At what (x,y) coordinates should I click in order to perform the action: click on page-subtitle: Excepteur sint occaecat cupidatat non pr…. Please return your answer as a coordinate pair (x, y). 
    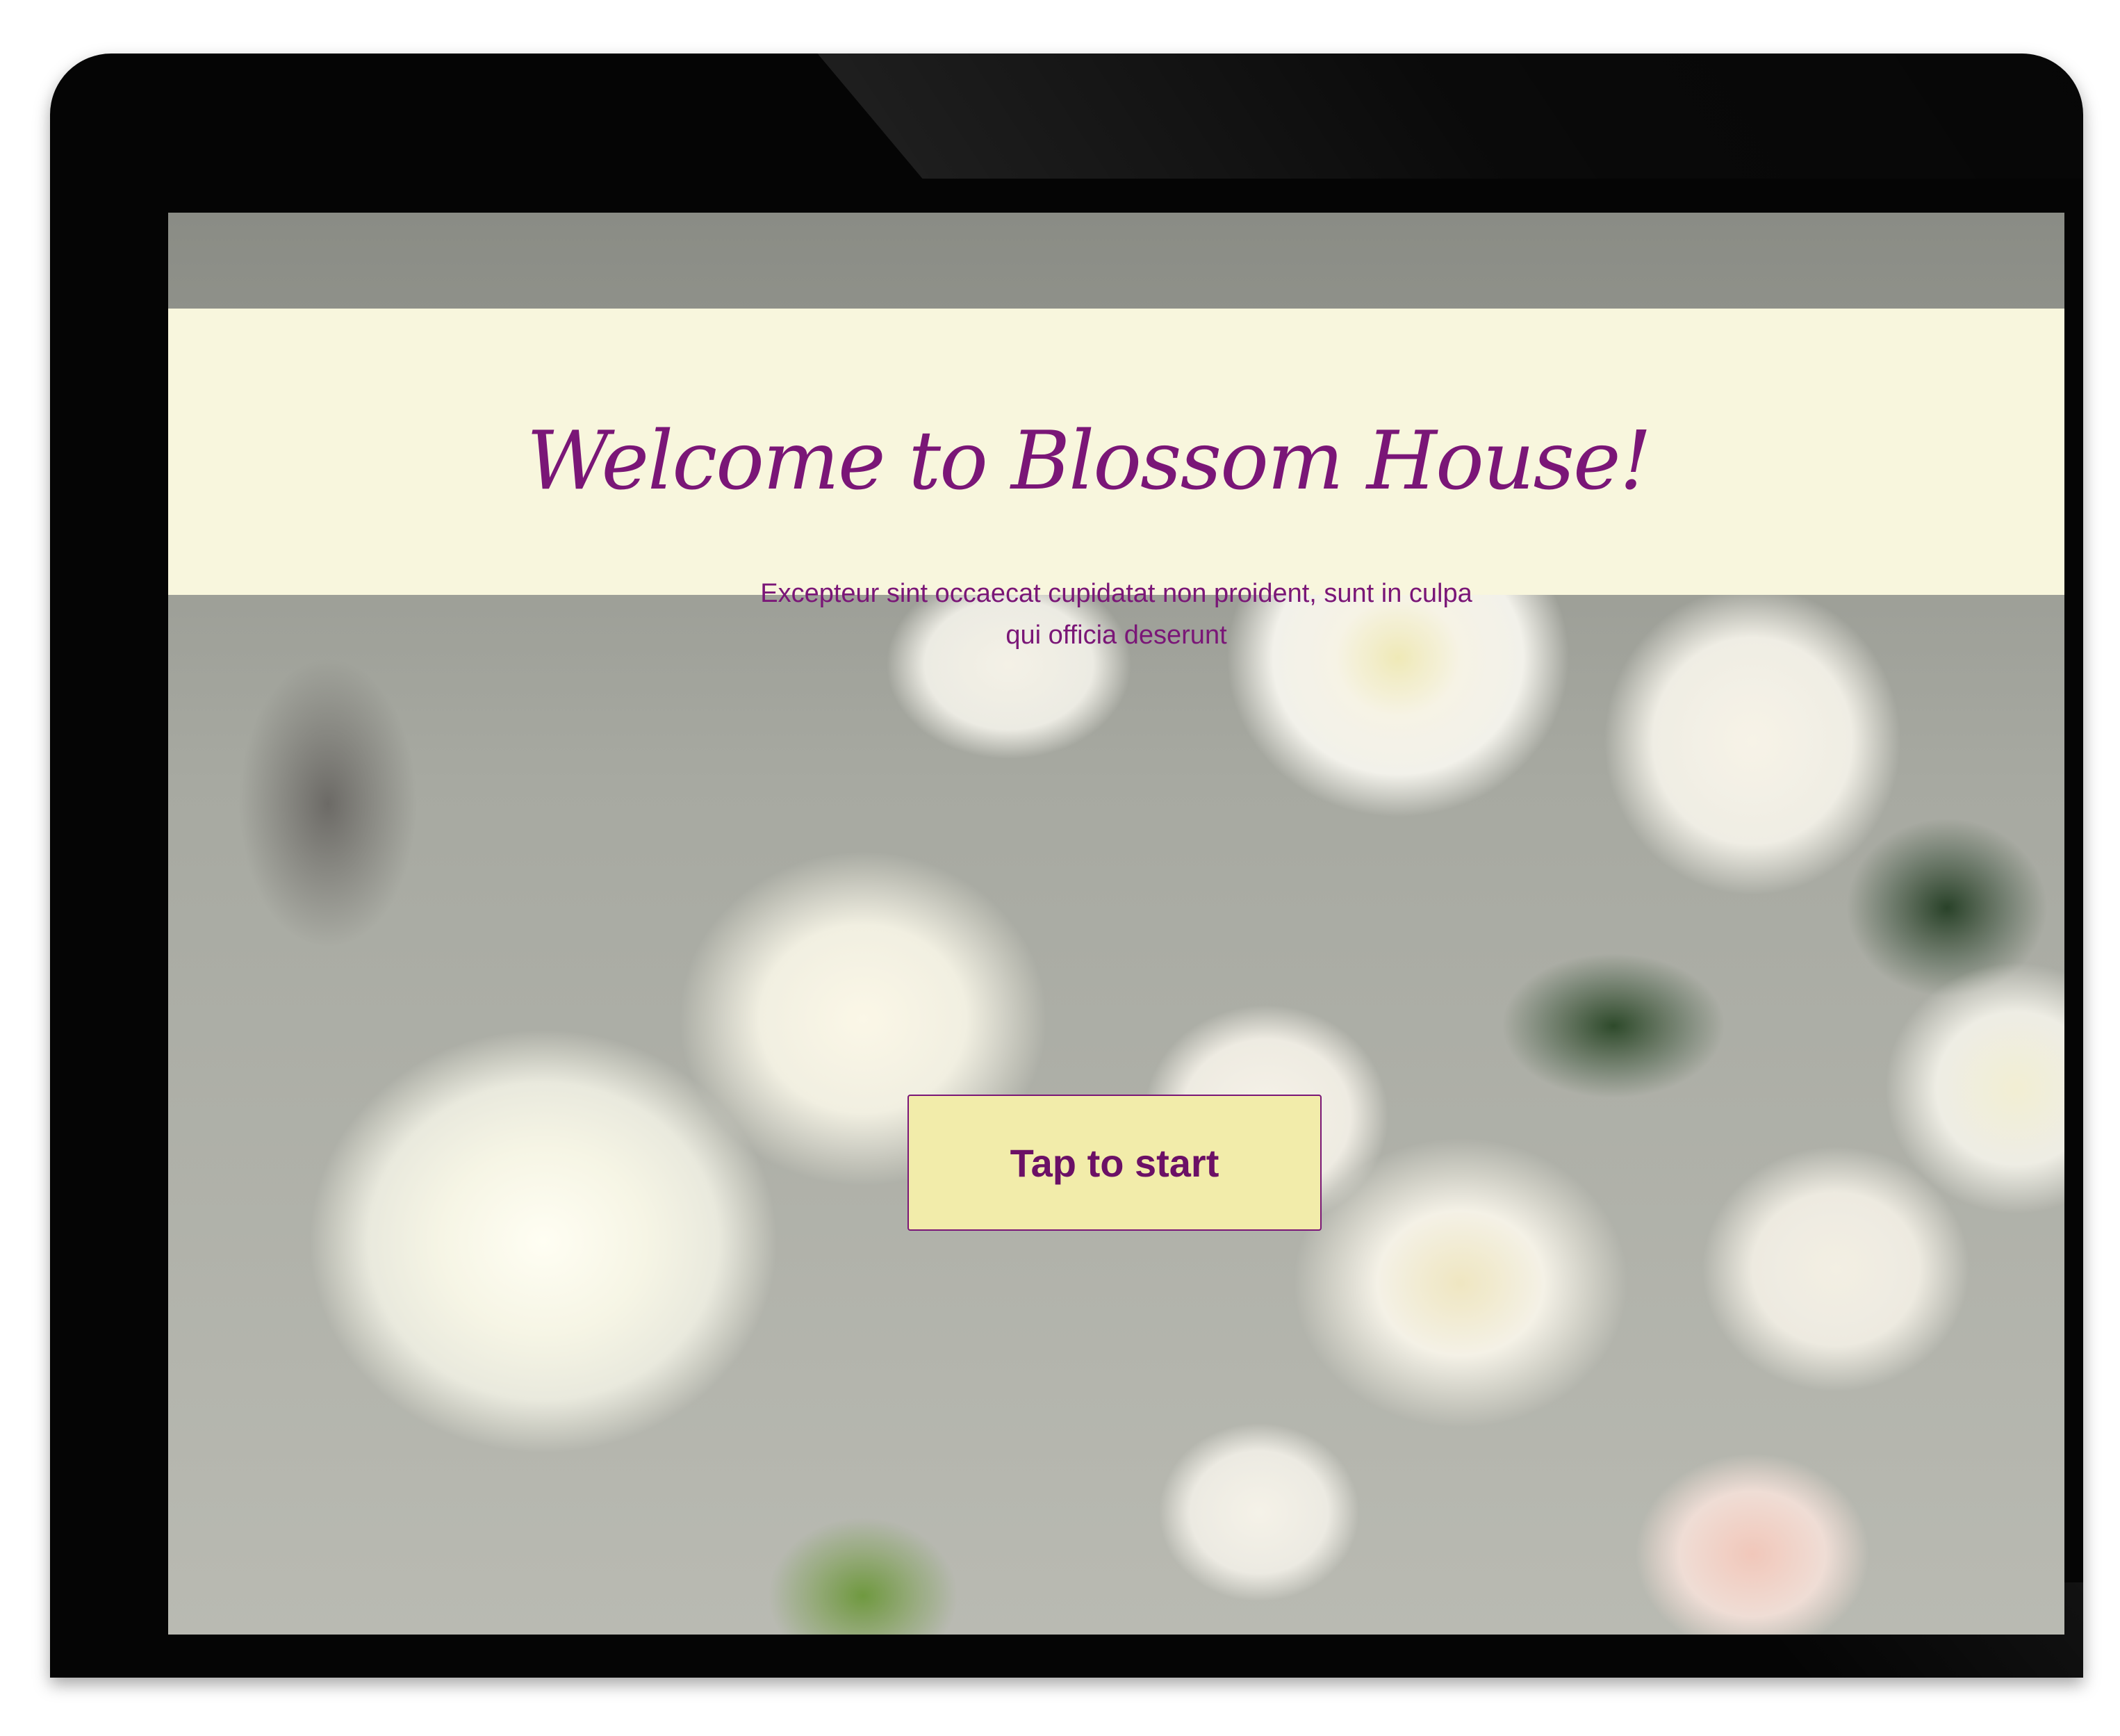
    Looking at the image, I should click on (1116, 614).